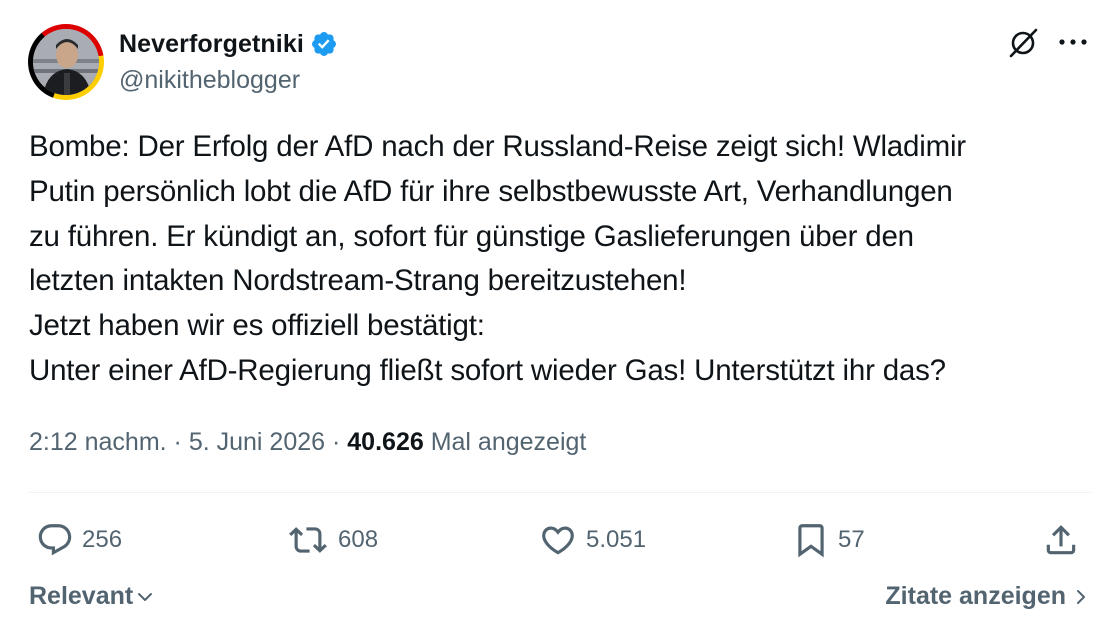 Image resolution: width=1116 pixels, height=632 pixels. What do you see at coordinates (55, 540) in the screenshot?
I see `reply-icon` at bounding box center [55, 540].